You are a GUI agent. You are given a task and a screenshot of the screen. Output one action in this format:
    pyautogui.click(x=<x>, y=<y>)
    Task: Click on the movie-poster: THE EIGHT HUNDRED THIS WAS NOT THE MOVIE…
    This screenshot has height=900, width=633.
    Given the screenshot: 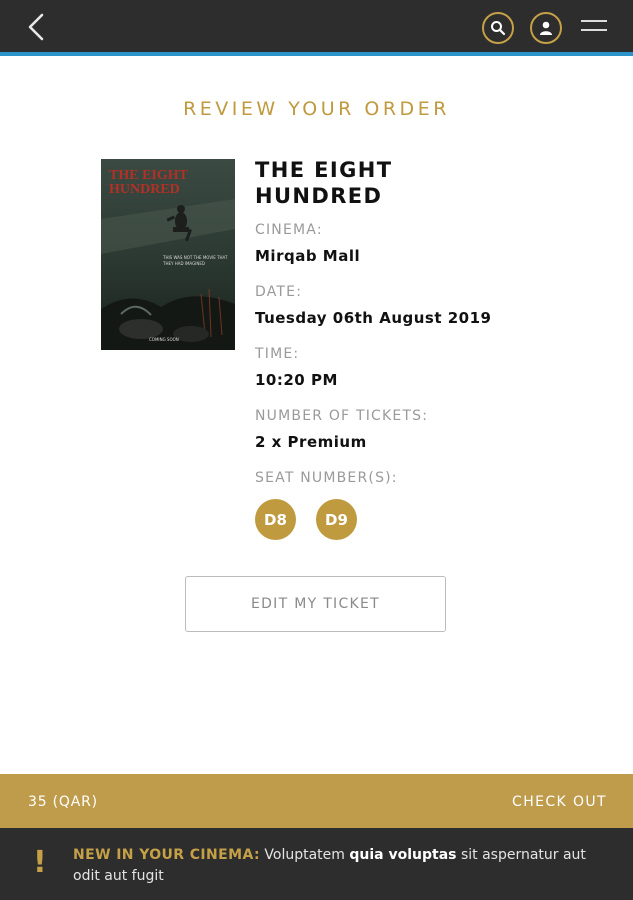 What is the action you would take?
    pyautogui.click(x=168, y=254)
    